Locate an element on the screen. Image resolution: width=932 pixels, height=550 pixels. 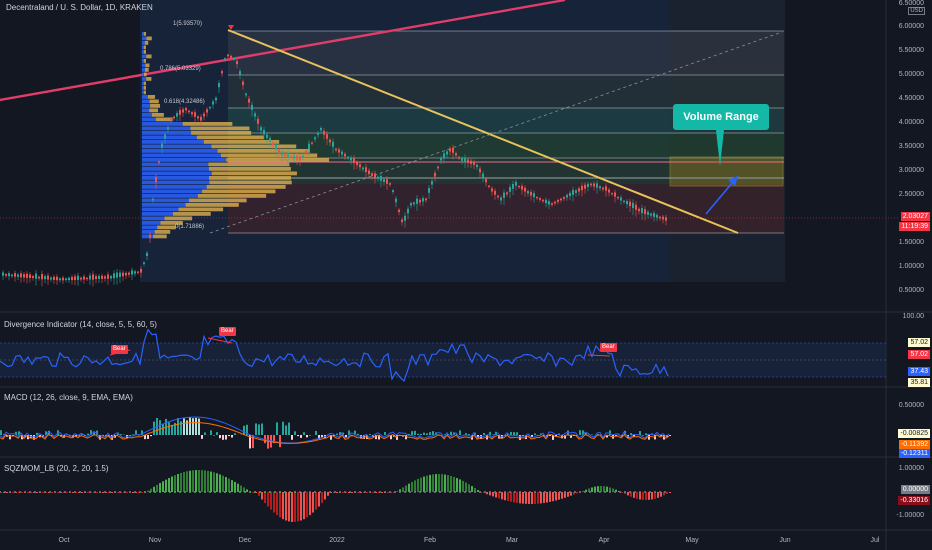
macd-title: MACD (12, 26, close, 9, EMA, EMA) is located at coordinates (68, 397).